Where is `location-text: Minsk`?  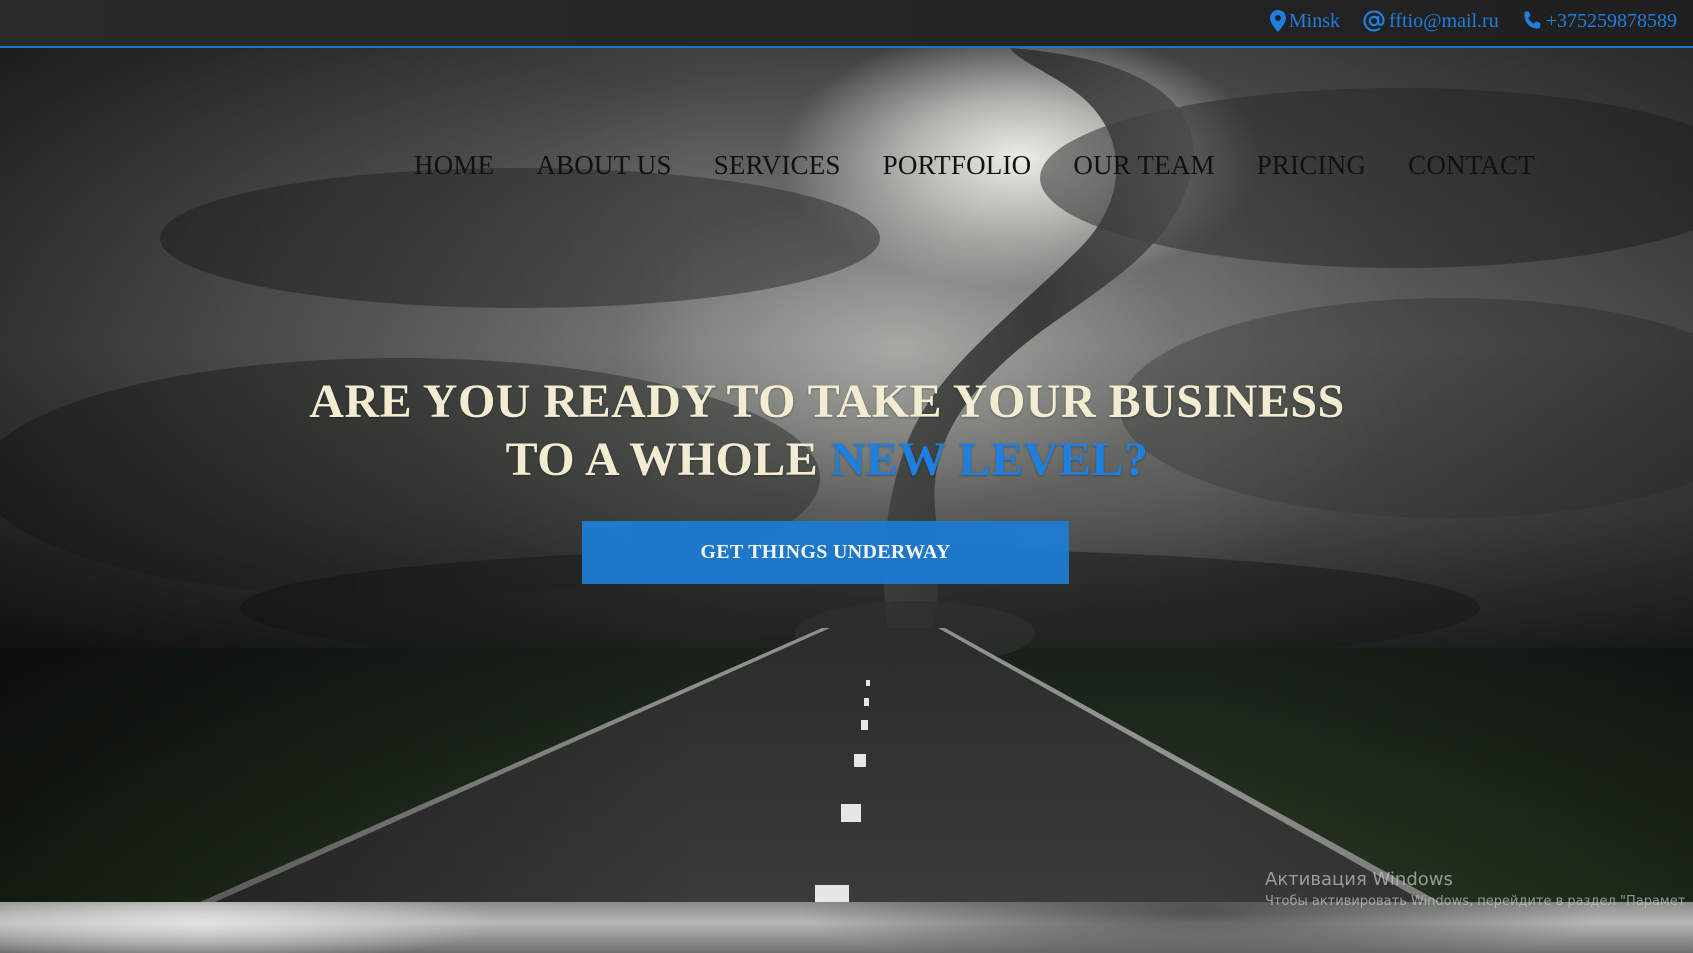 location-text: Minsk is located at coordinates (1314, 20).